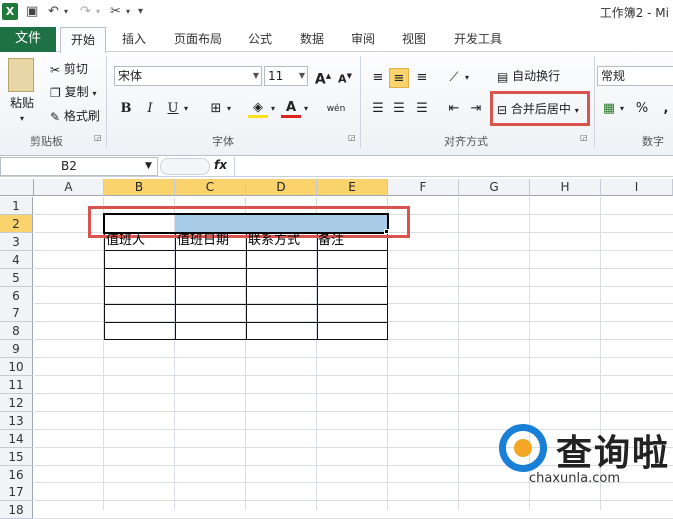  I want to click on comma-style-button: ,, so click(664, 109).